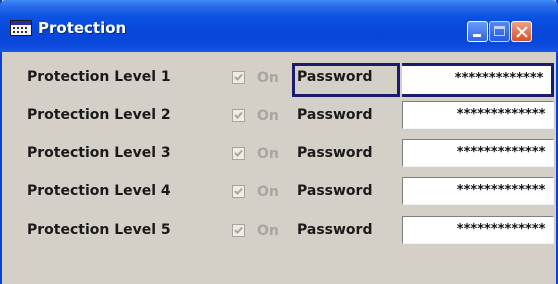 The image size is (558, 284). What do you see at coordinates (99, 230) in the screenshot?
I see `protection-level-label: Protection Level 5` at bounding box center [99, 230].